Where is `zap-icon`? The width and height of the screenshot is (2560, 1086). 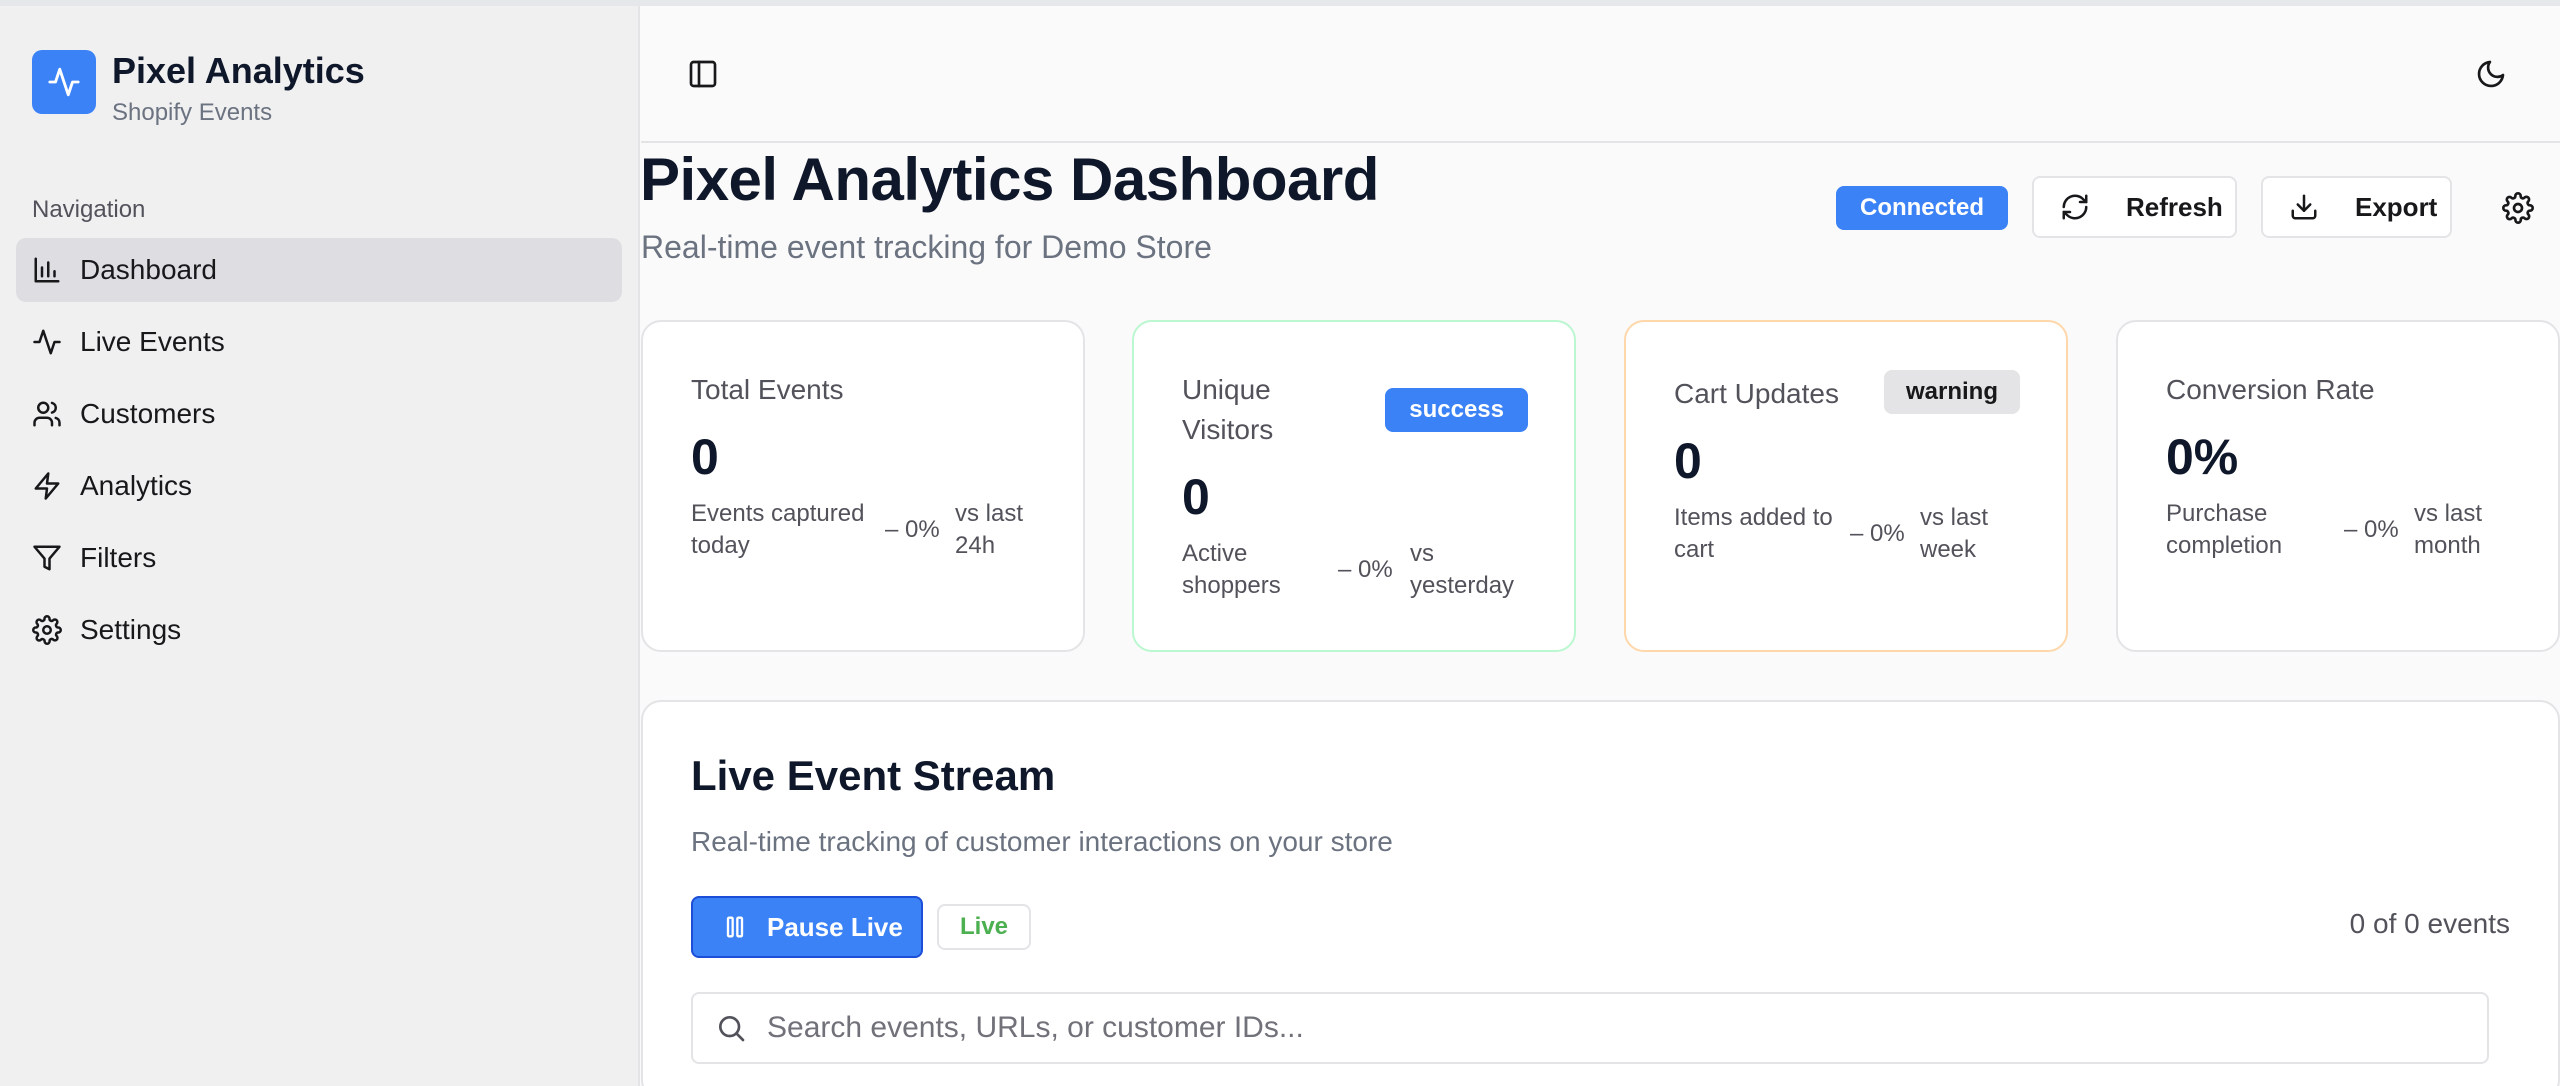 zap-icon is located at coordinates (47, 486).